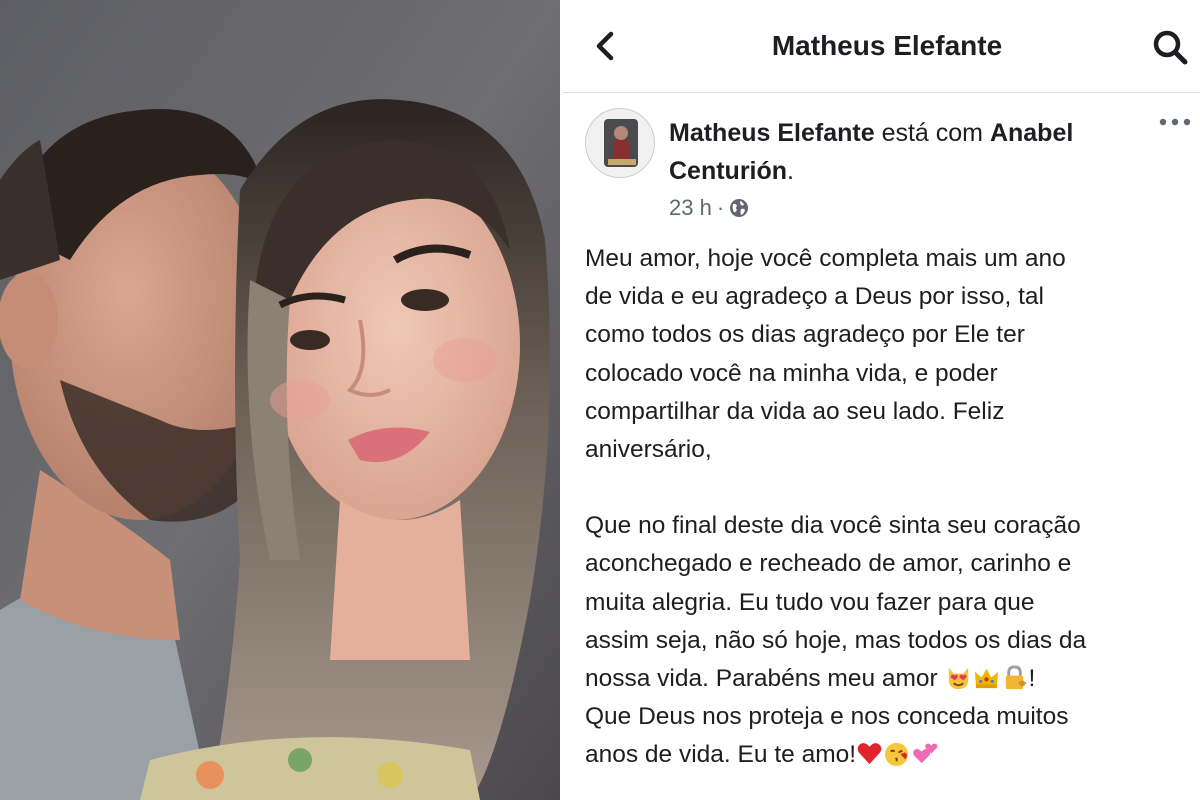  Describe the element at coordinates (1175, 122) in the screenshot. I see `more-options-icon` at that location.